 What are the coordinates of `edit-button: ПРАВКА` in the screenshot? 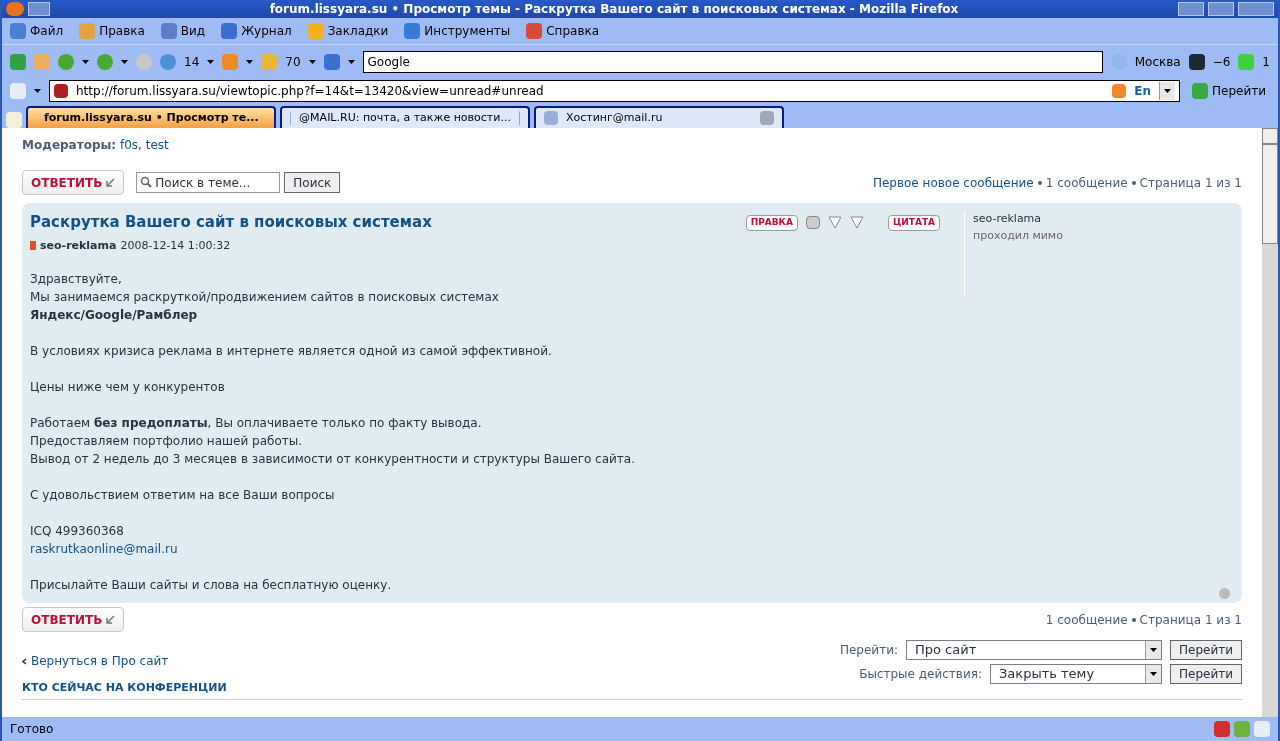 It's located at (771, 223).